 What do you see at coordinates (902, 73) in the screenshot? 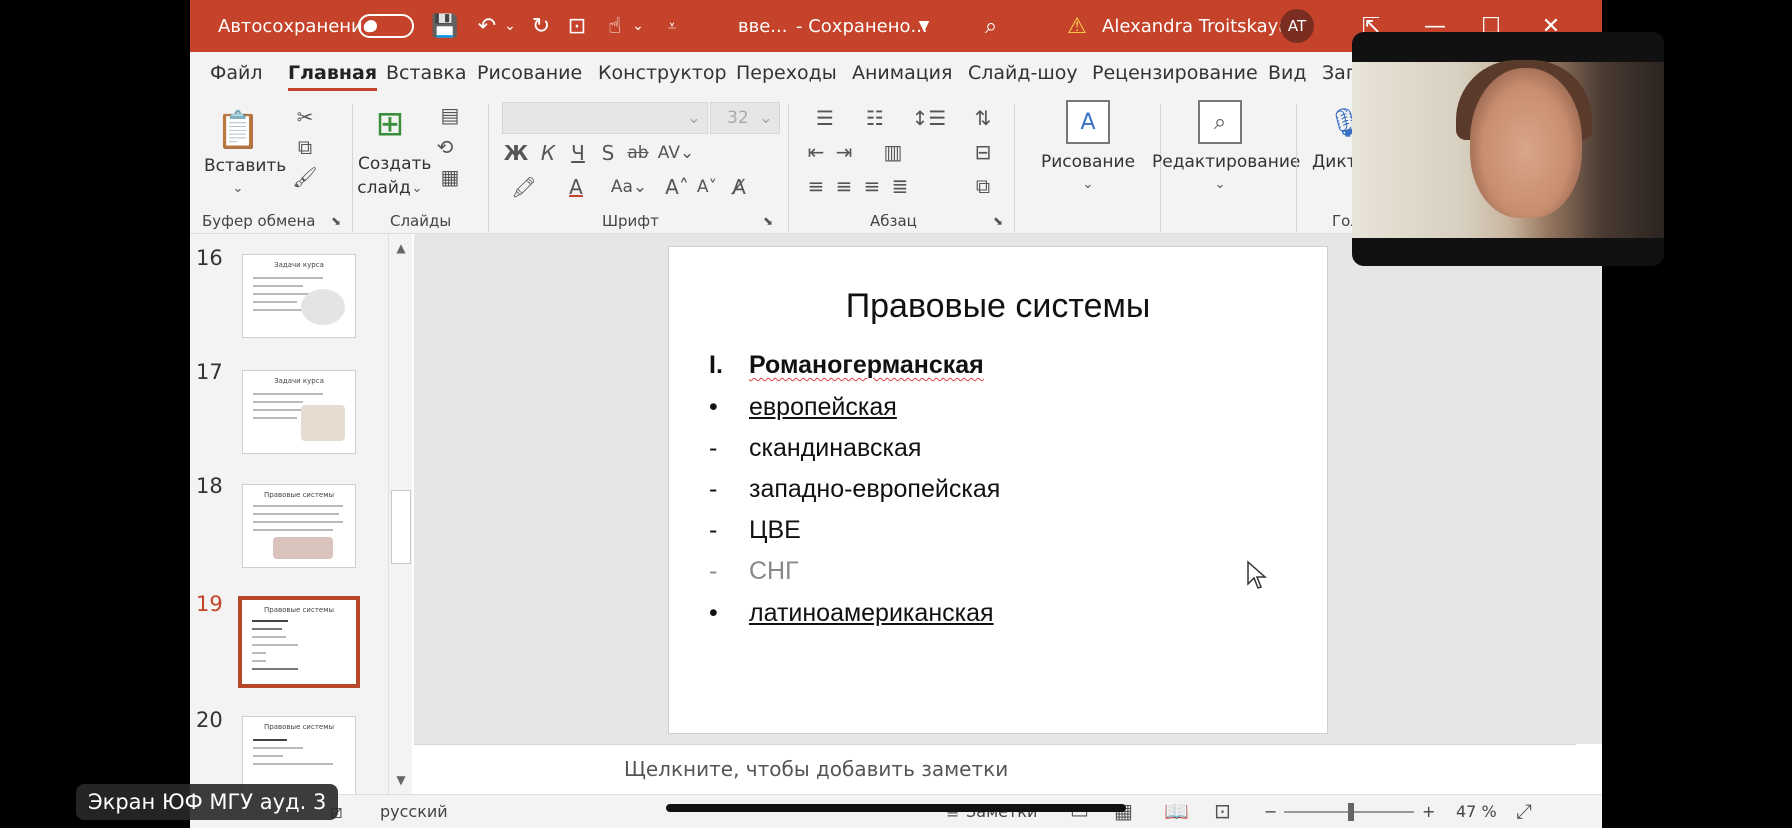
I see `tab-animations: Анимация` at bounding box center [902, 73].